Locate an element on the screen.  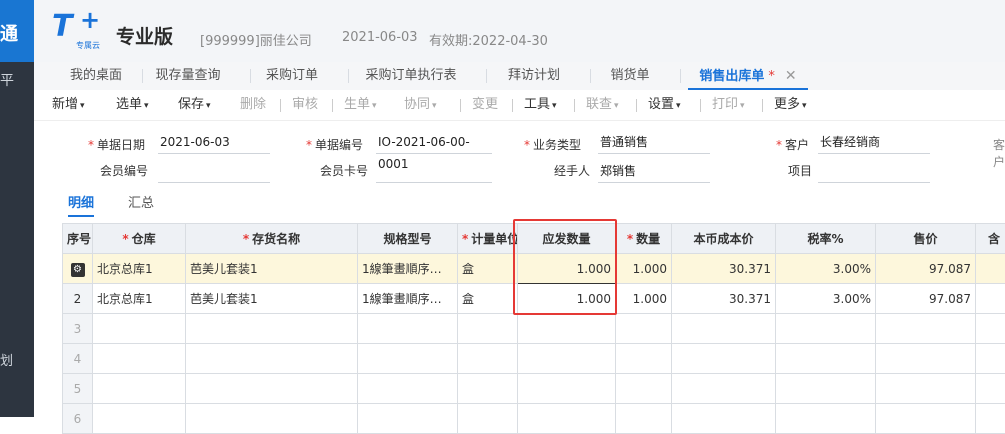
col-spec: 规格型号 is located at coordinates (408, 239).